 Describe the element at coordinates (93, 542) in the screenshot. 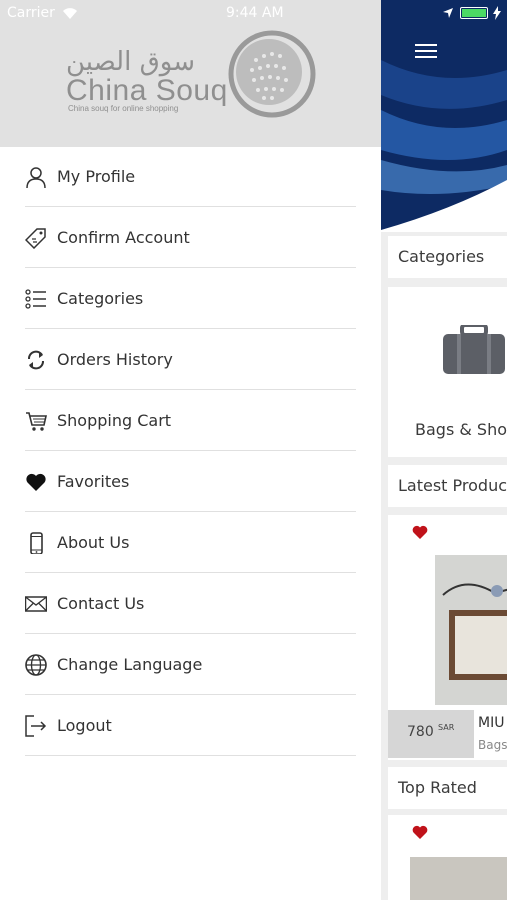

I see `menu-item-label: About Us` at that location.